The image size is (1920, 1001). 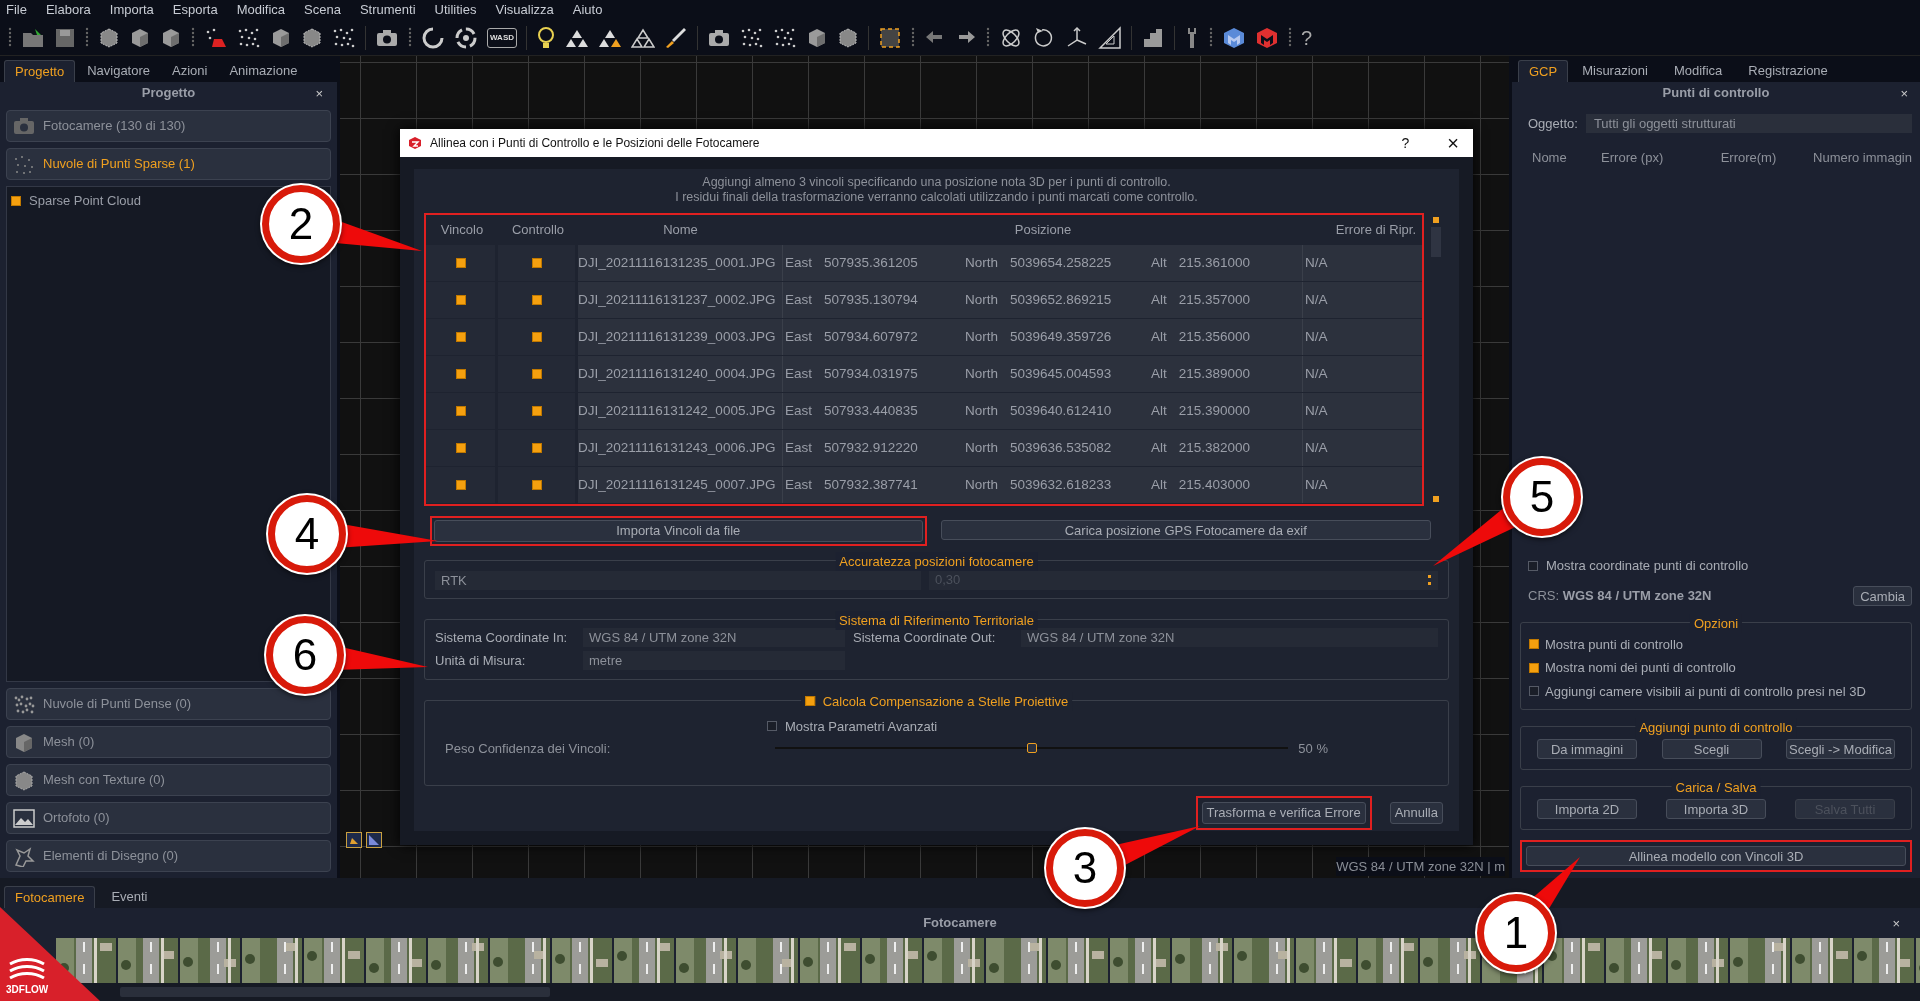 What do you see at coordinates (455, 10) in the screenshot?
I see `menu-item: Utilities` at bounding box center [455, 10].